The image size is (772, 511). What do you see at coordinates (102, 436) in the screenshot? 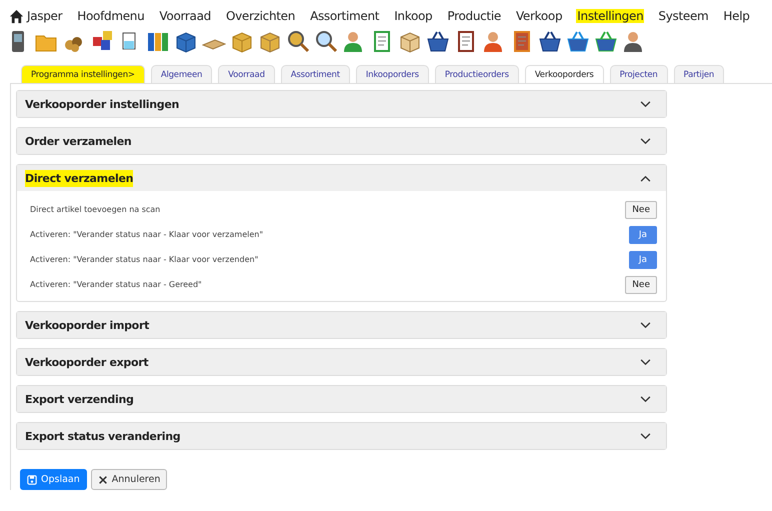
I see `section-title: Export status verandering` at bounding box center [102, 436].